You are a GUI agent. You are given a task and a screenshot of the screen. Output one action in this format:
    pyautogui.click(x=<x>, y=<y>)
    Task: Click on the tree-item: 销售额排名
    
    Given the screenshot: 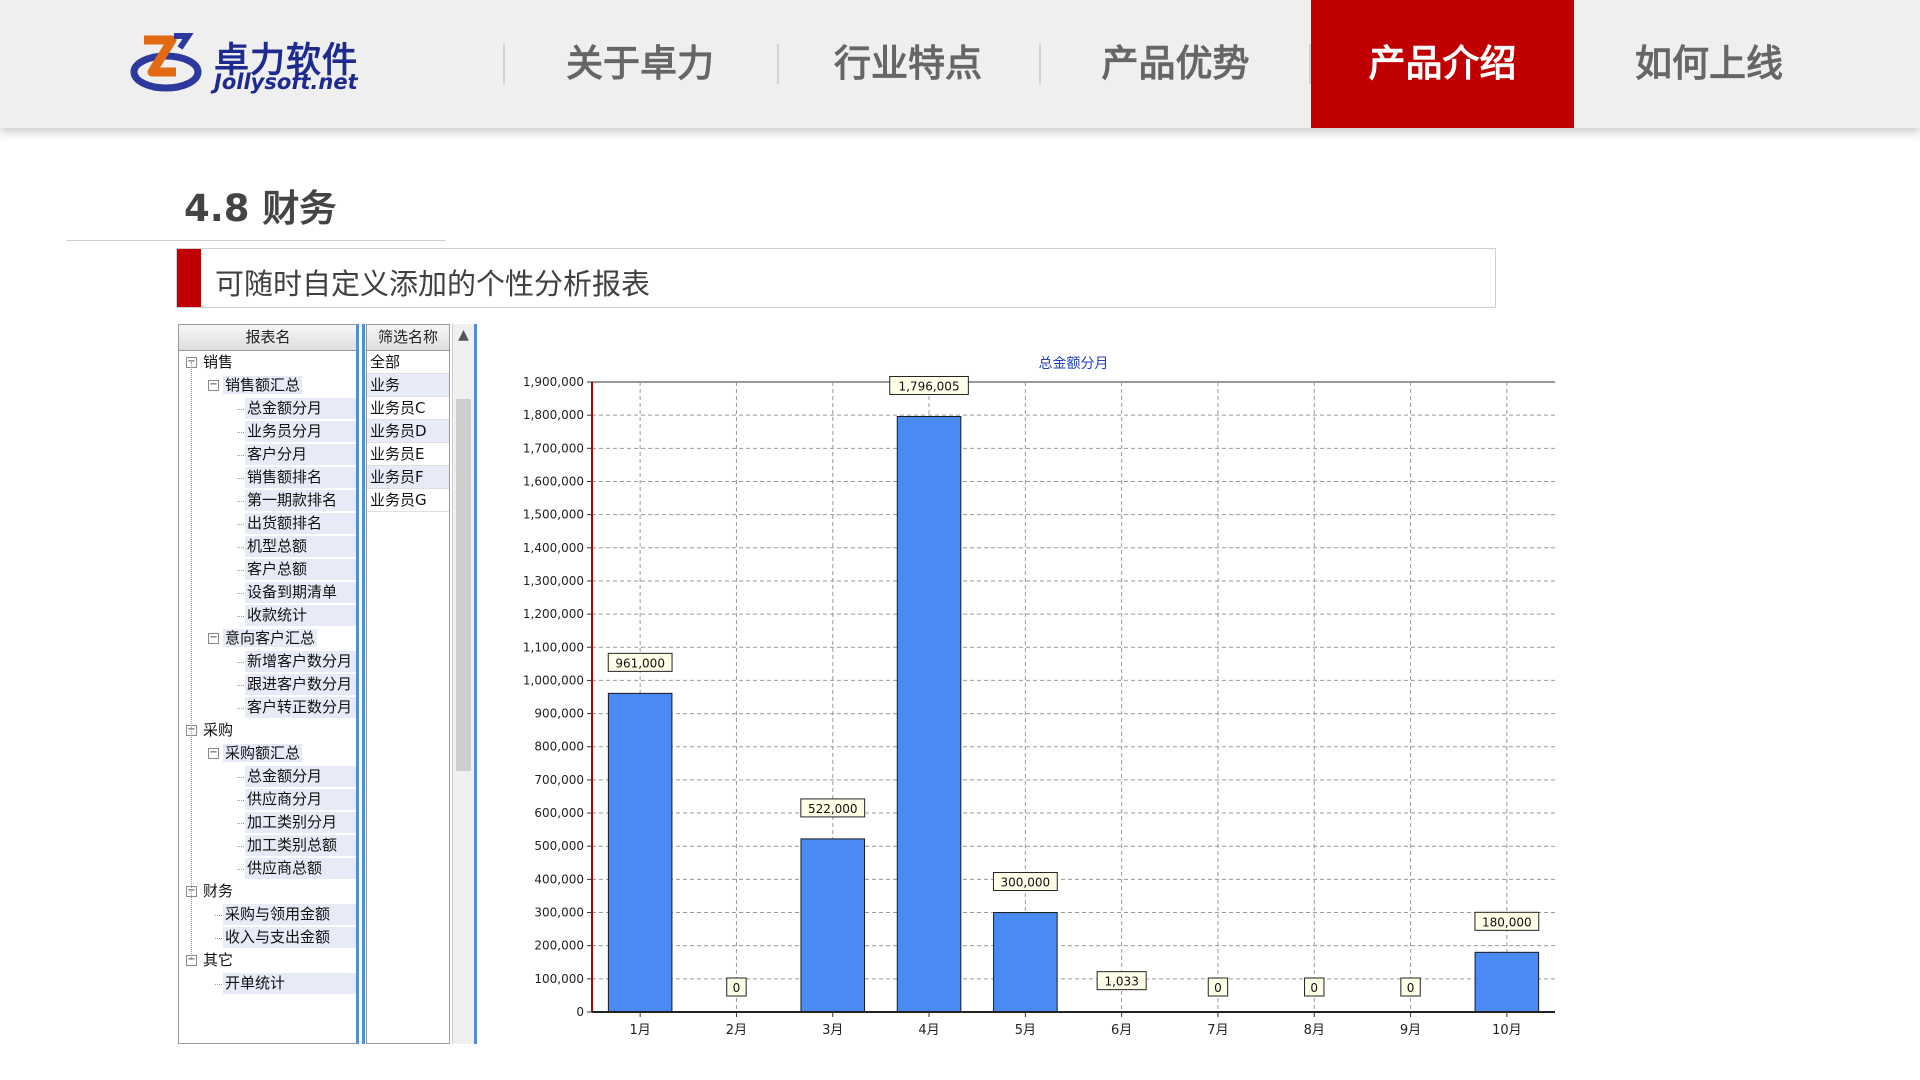 What is the action you would take?
    pyautogui.click(x=301, y=477)
    